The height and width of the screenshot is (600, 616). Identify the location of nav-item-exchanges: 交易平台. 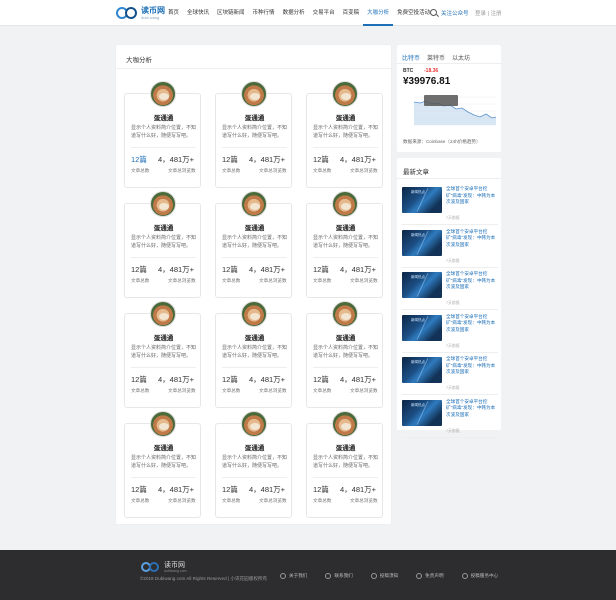
(324, 13).